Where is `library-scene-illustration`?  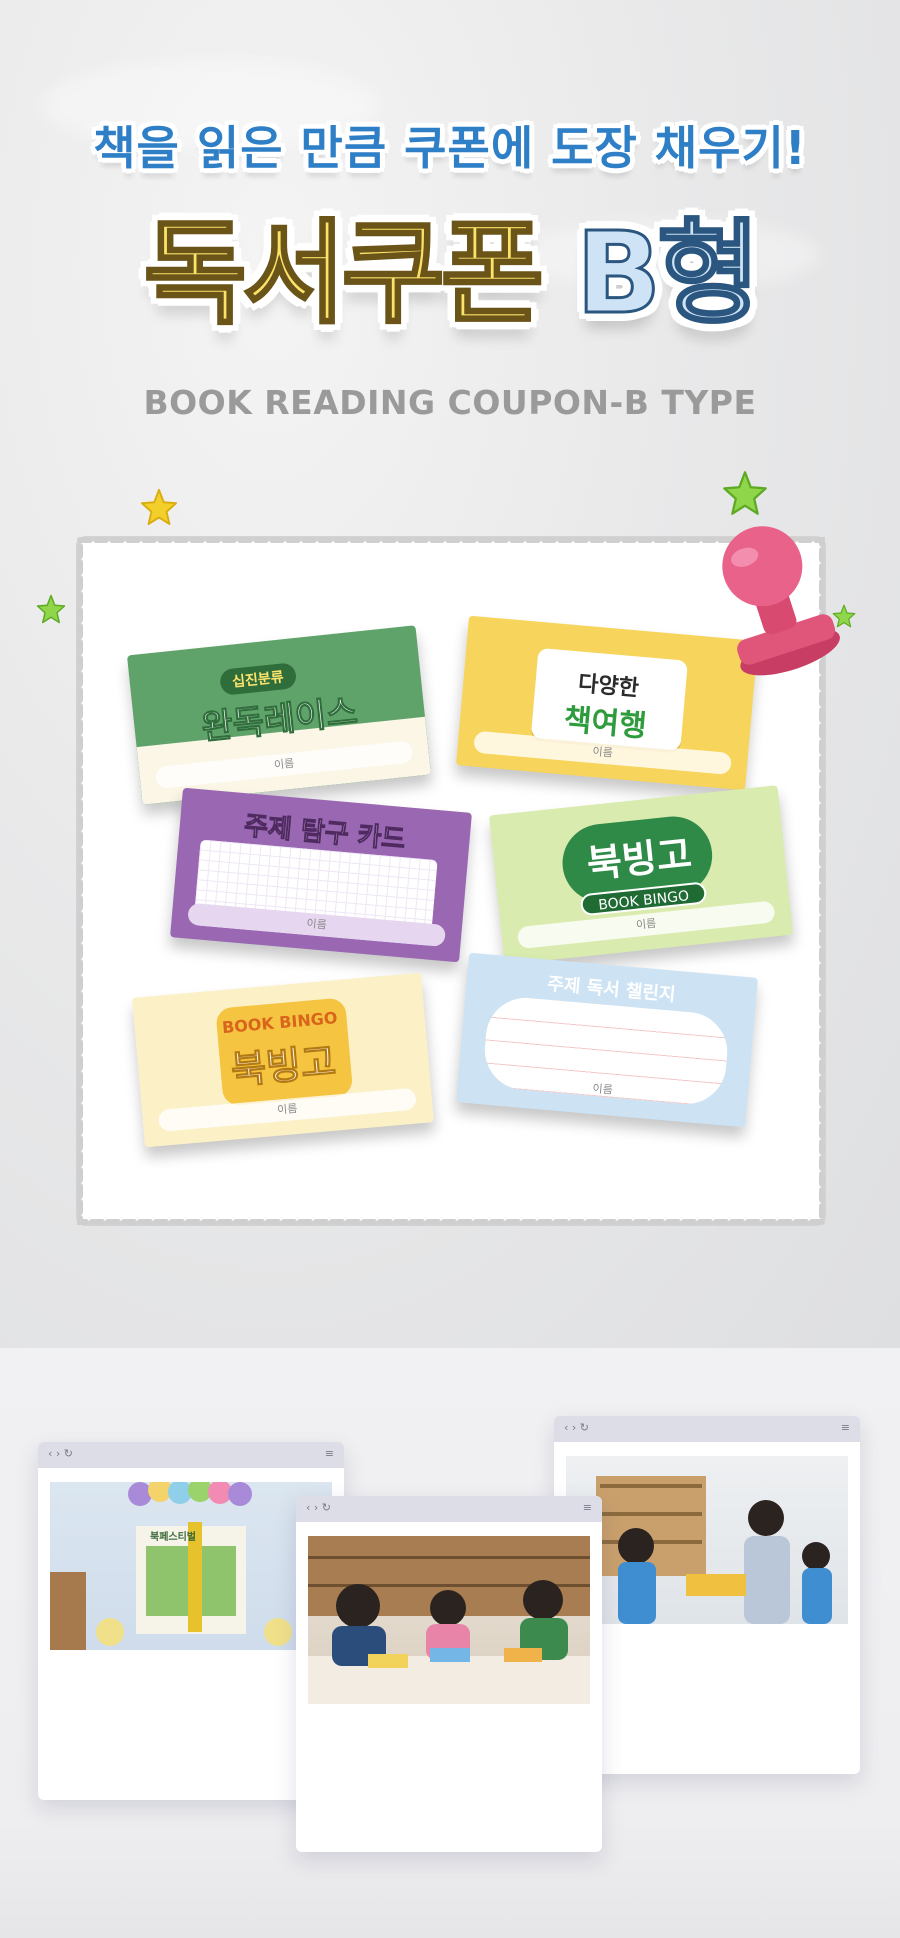 library-scene-illustration is located at coordinates (714, 1550).